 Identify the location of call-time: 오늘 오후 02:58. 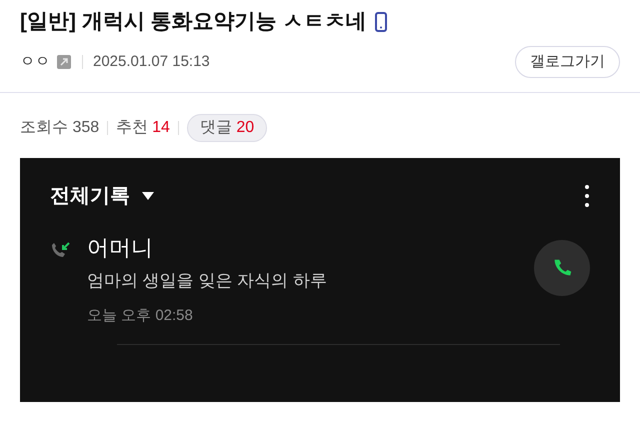
(140, 316).